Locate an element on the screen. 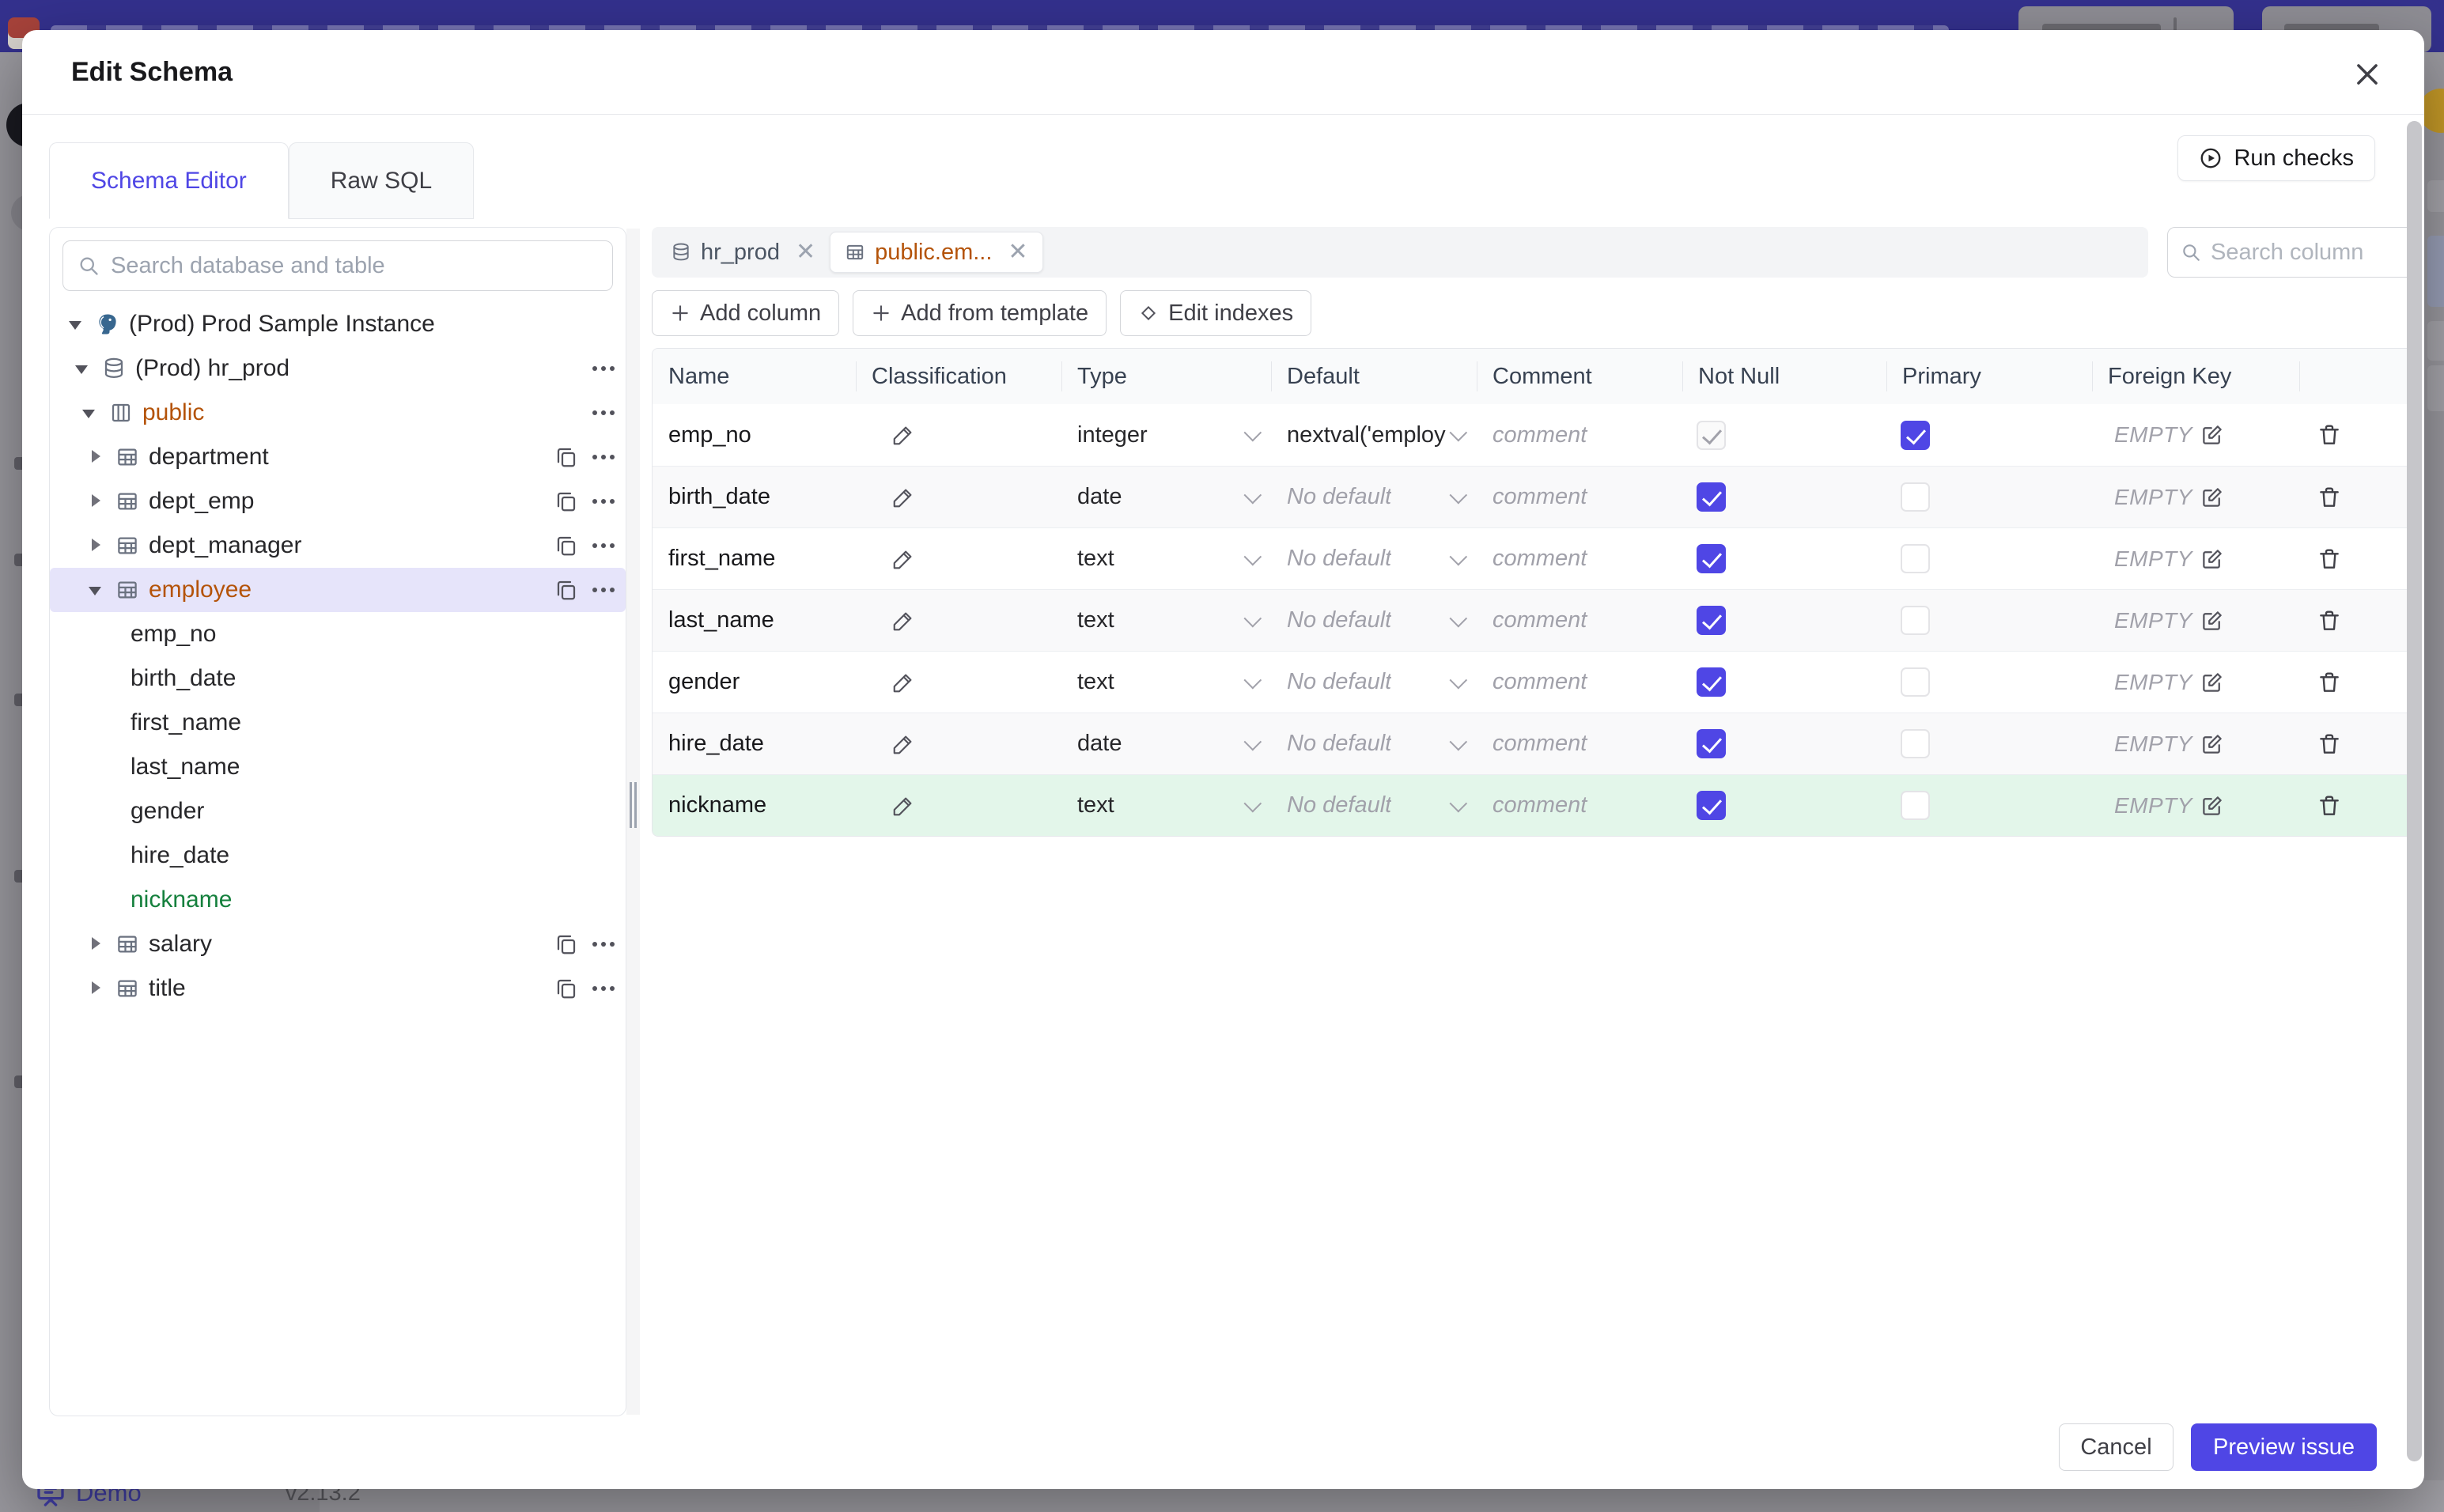 The image size is (2444, 1512). edit-indexes-button: Edit indexes is located at coordinates (1216, 313).